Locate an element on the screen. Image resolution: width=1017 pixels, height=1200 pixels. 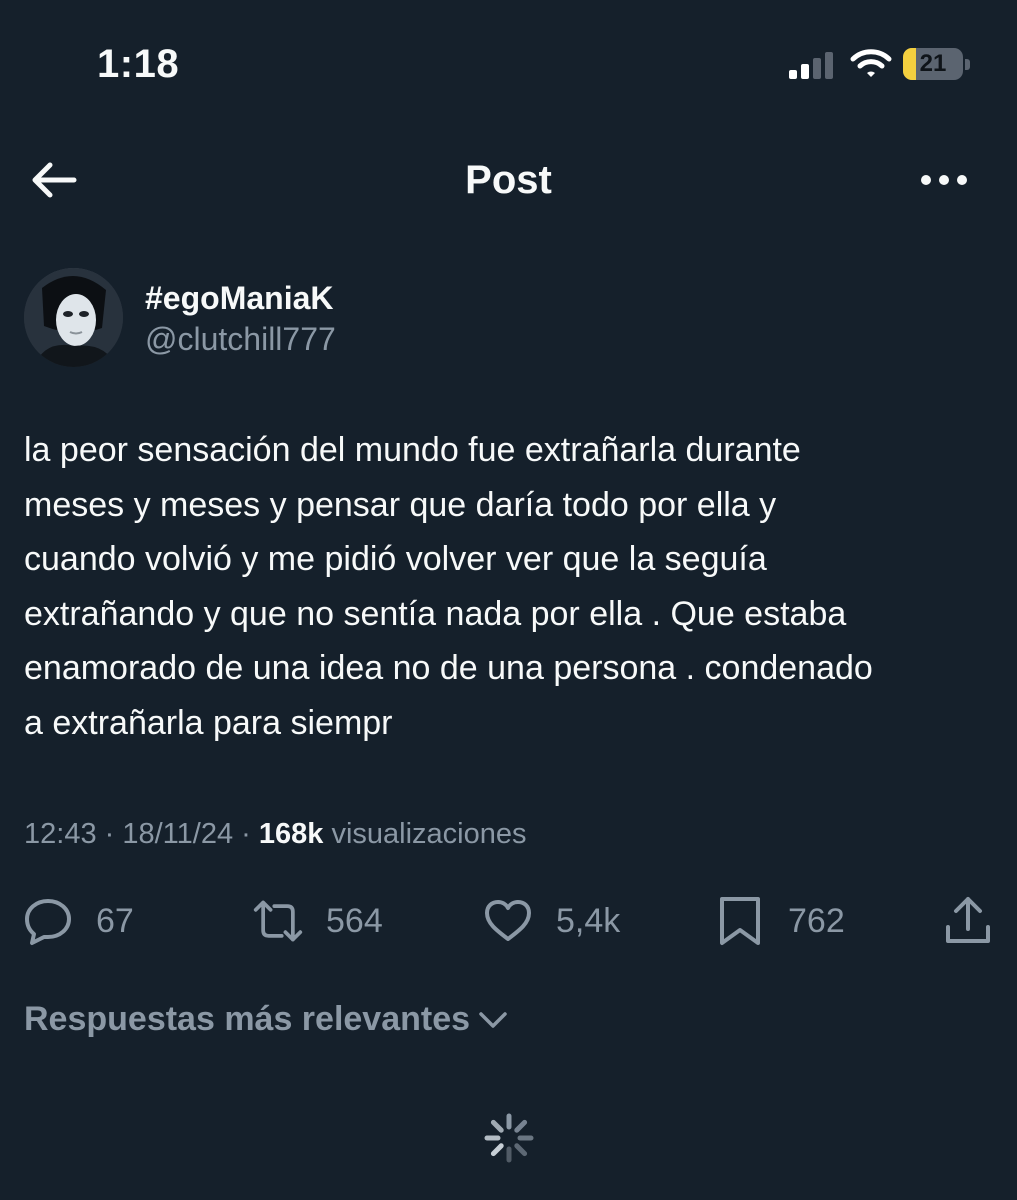
status-time: 1:18 is located at coordinates (138, 64).